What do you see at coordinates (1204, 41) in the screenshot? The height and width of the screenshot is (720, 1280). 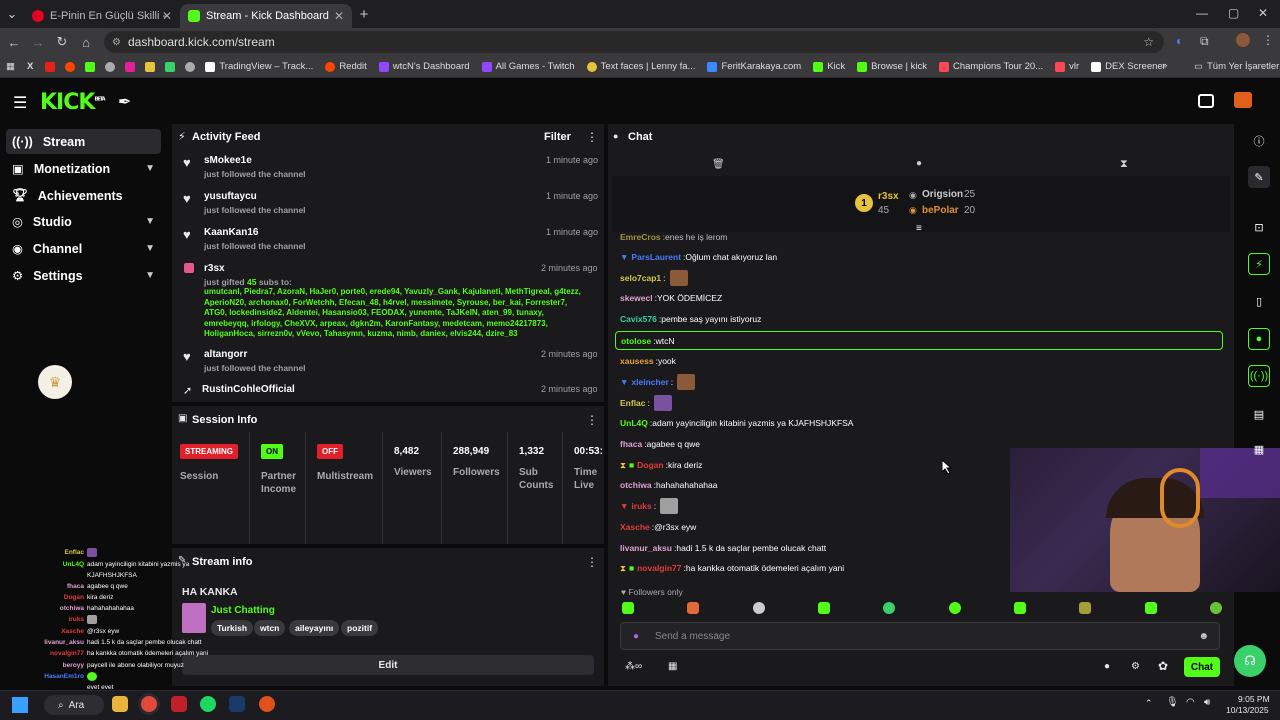 I see `extensions-icon: ⧉` at bounding box center [1204, 41].